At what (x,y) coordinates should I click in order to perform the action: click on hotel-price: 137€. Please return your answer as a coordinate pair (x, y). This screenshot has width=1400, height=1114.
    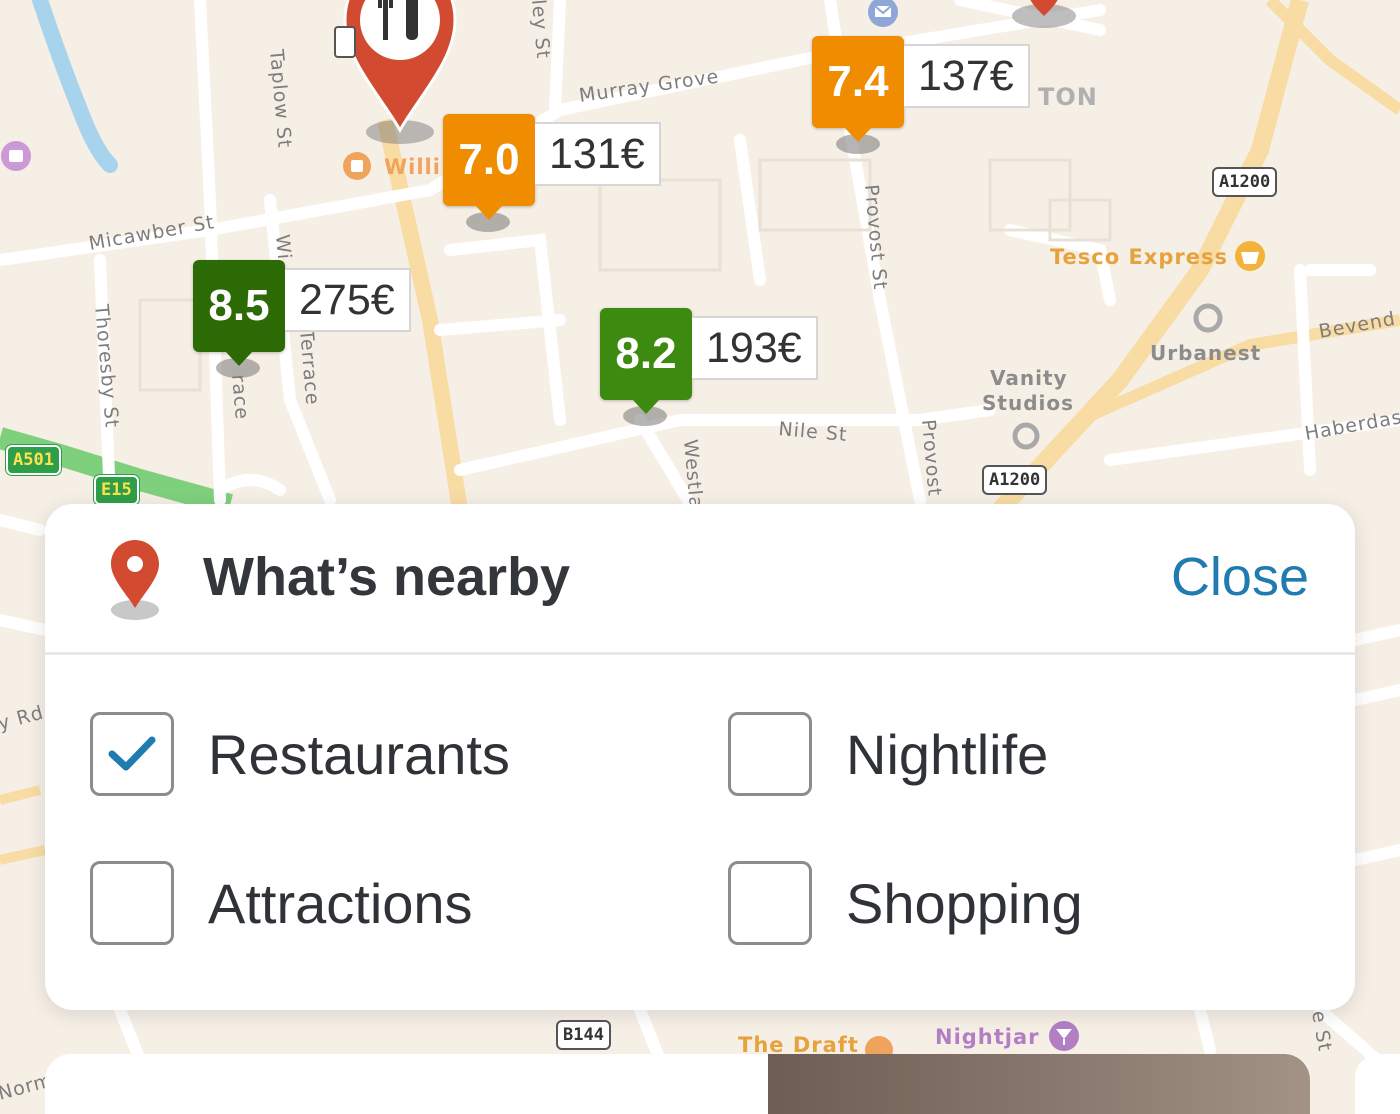
    Looking at the image, I should click on (967, 76).